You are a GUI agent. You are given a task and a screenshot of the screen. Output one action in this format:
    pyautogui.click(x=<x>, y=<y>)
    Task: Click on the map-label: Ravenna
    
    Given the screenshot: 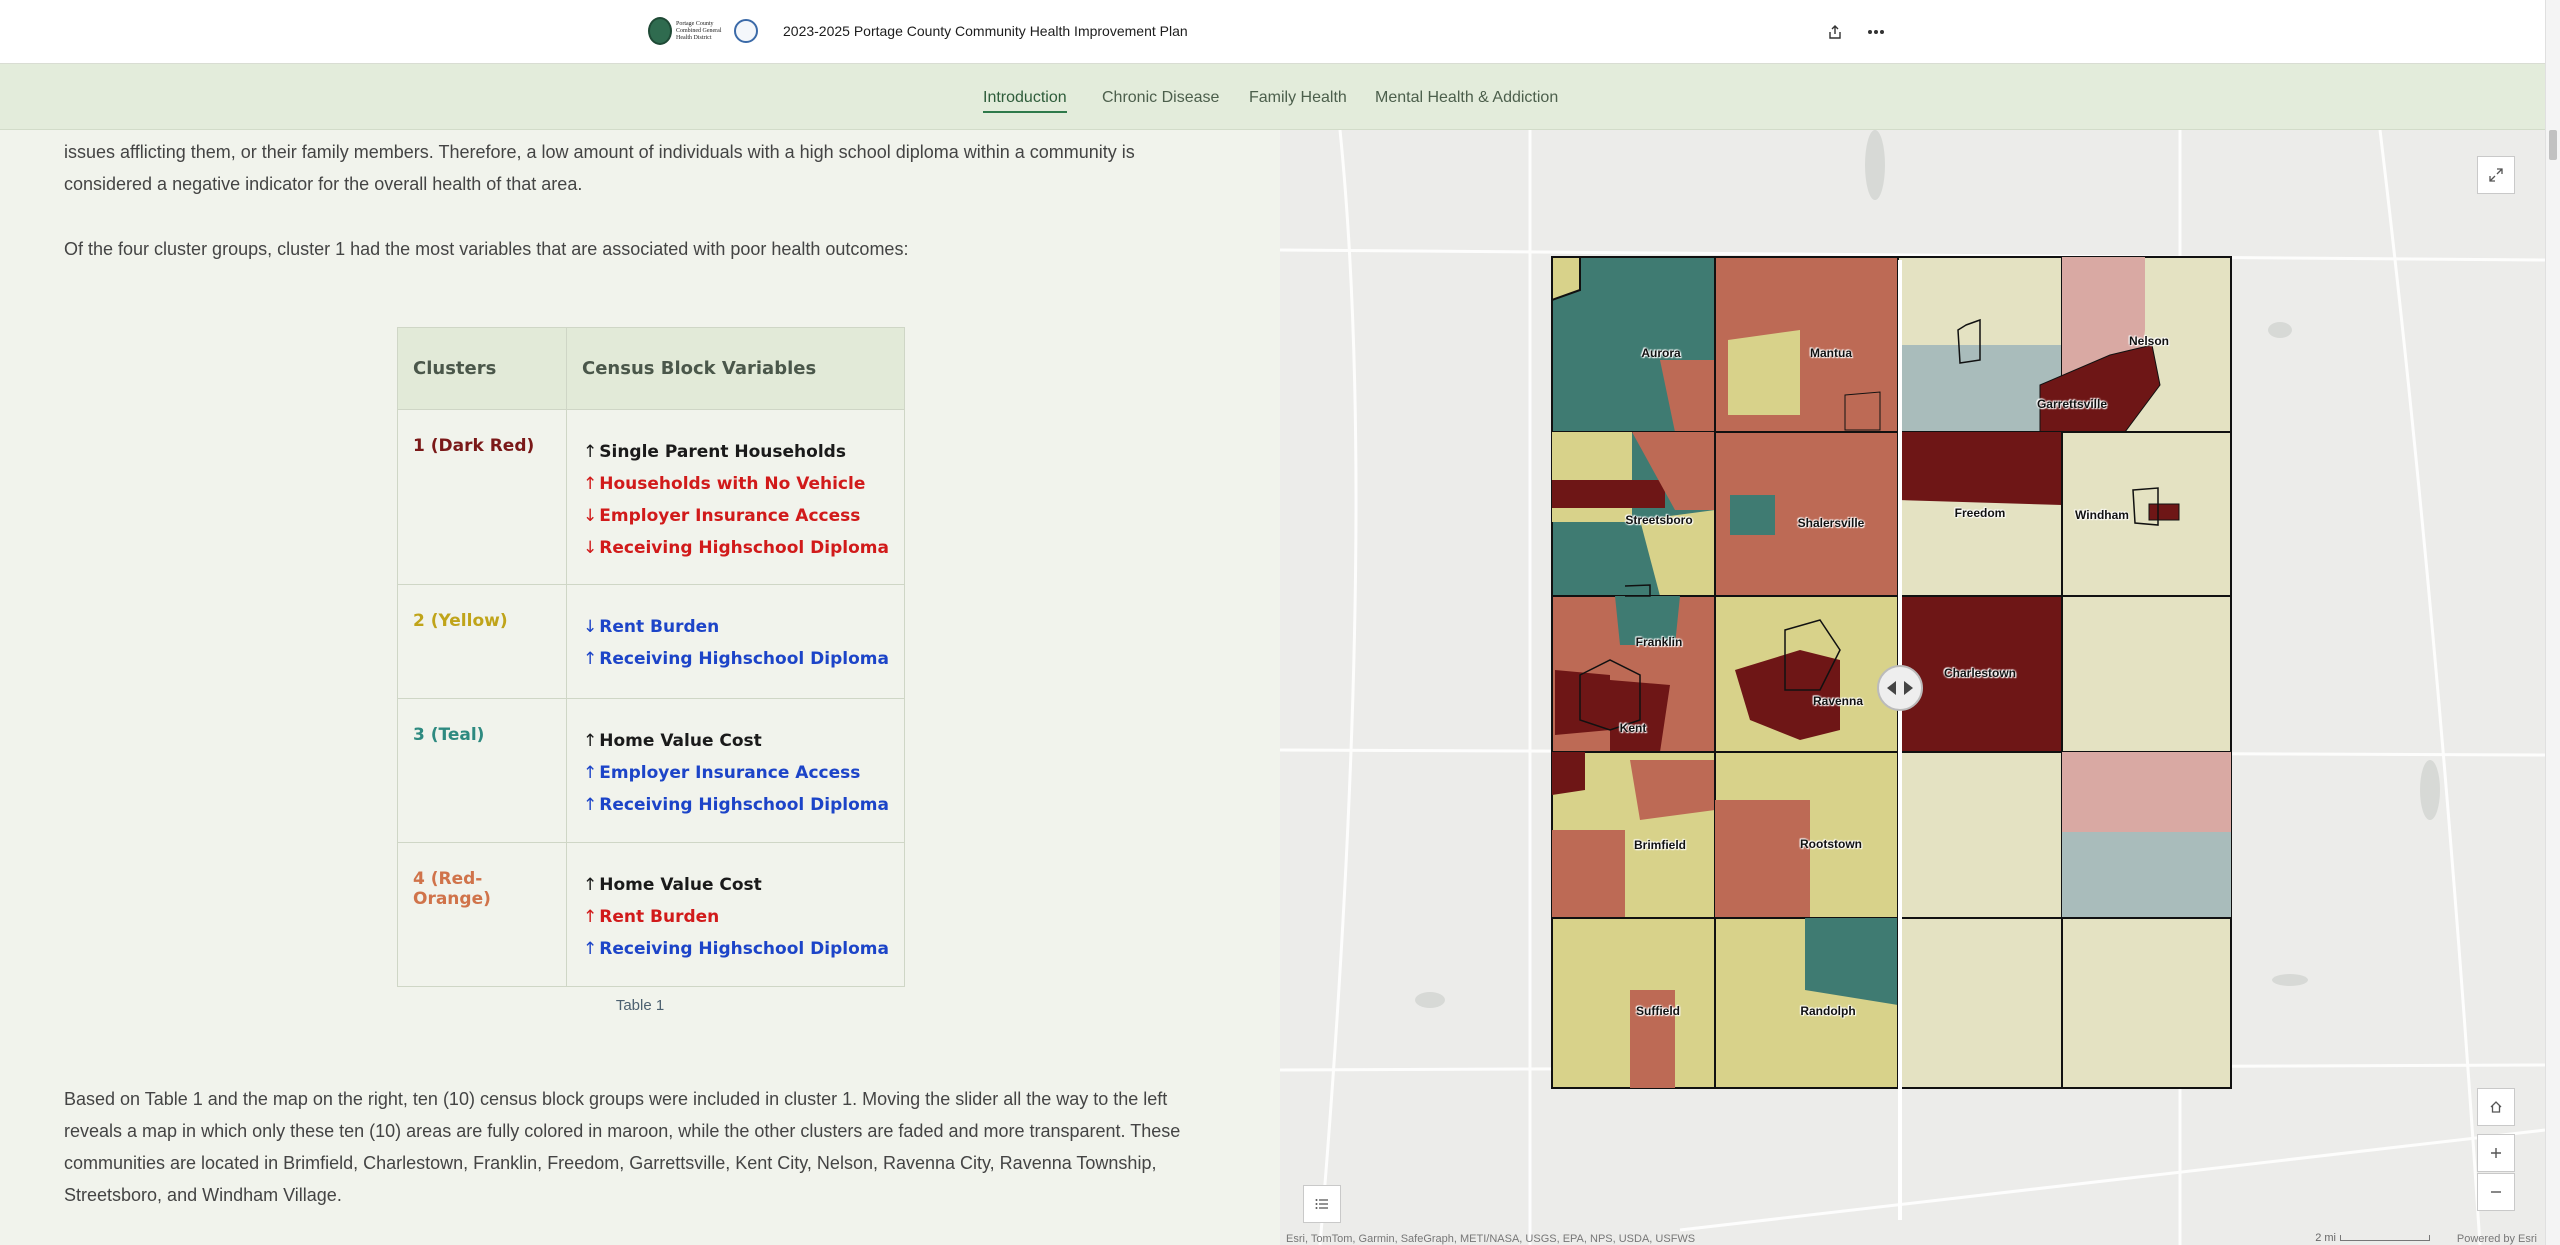 What is the action you would take?
    pyautogui.click(x=1838, y=701)
    